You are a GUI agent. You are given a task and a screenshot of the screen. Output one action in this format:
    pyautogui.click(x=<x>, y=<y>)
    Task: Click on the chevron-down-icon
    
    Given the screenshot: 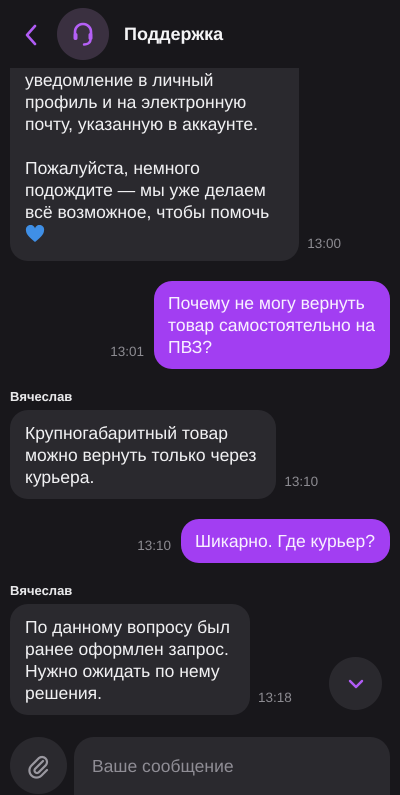 What is the action you would take?
    pyautogui.click(x=356, y=683)
    